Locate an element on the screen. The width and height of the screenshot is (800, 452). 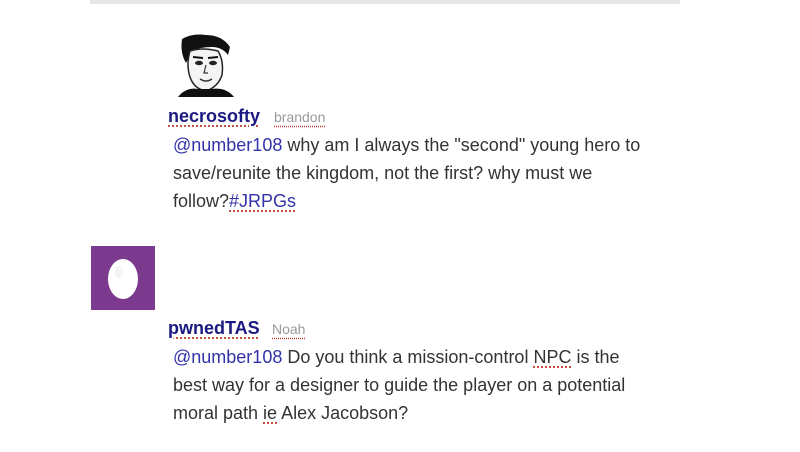
tweet-text-segment: is the is located at coordinates (595, 357).